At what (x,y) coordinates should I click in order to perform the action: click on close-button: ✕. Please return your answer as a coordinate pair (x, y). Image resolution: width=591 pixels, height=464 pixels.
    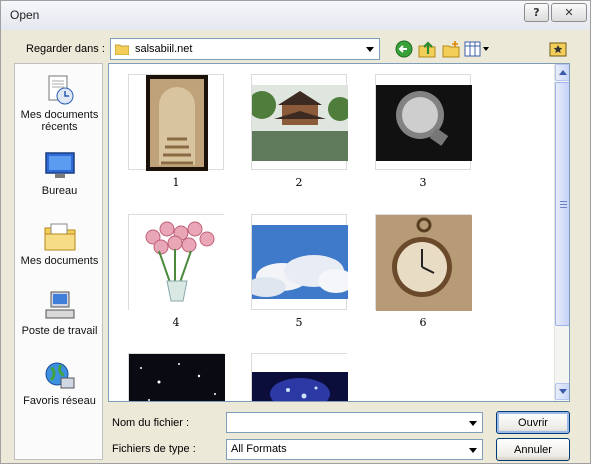
    Looking at the image, I should click on (569, 12).